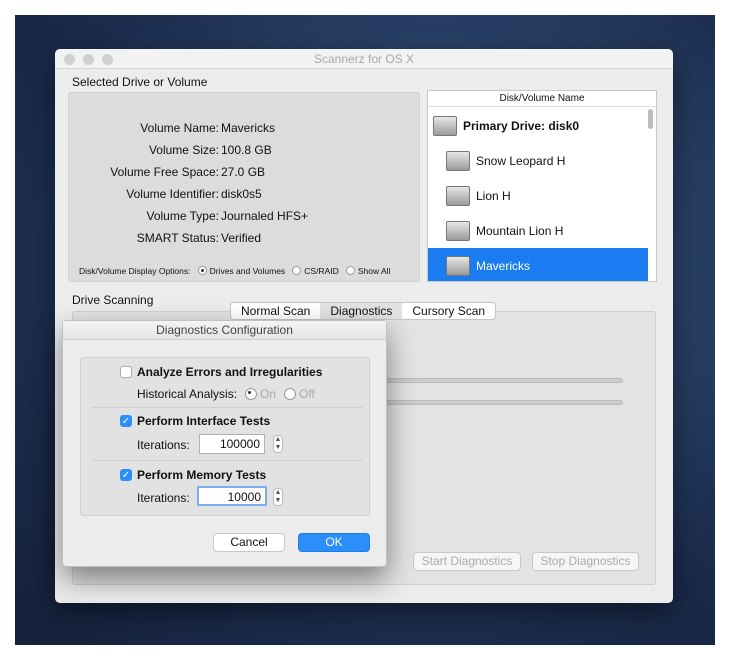 This screenshot has width=730, height=660. Describe the element at coordinates (107, 59) in the screenshot. I see `zoom-button` at that location.